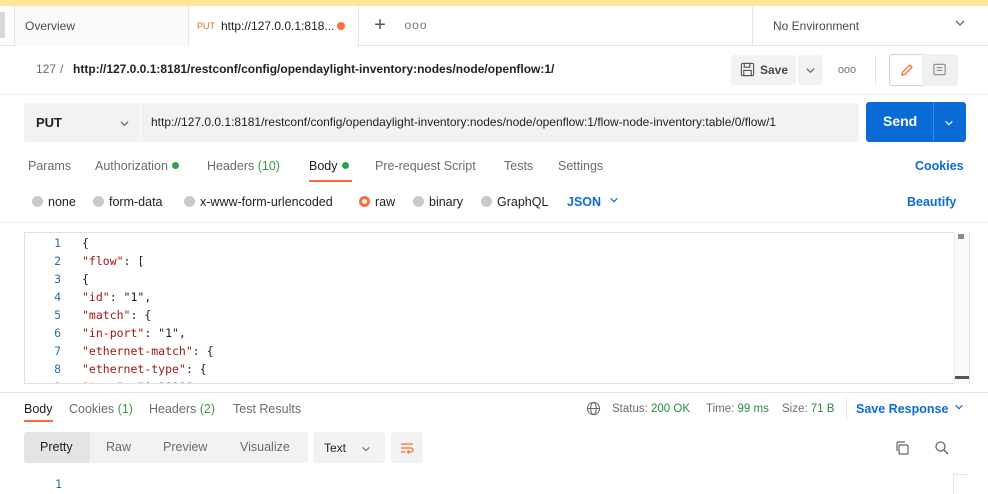 The width and height of the screenshot is (988, 494). I want to click on view-raw-button: Raw, so click(118, 447).